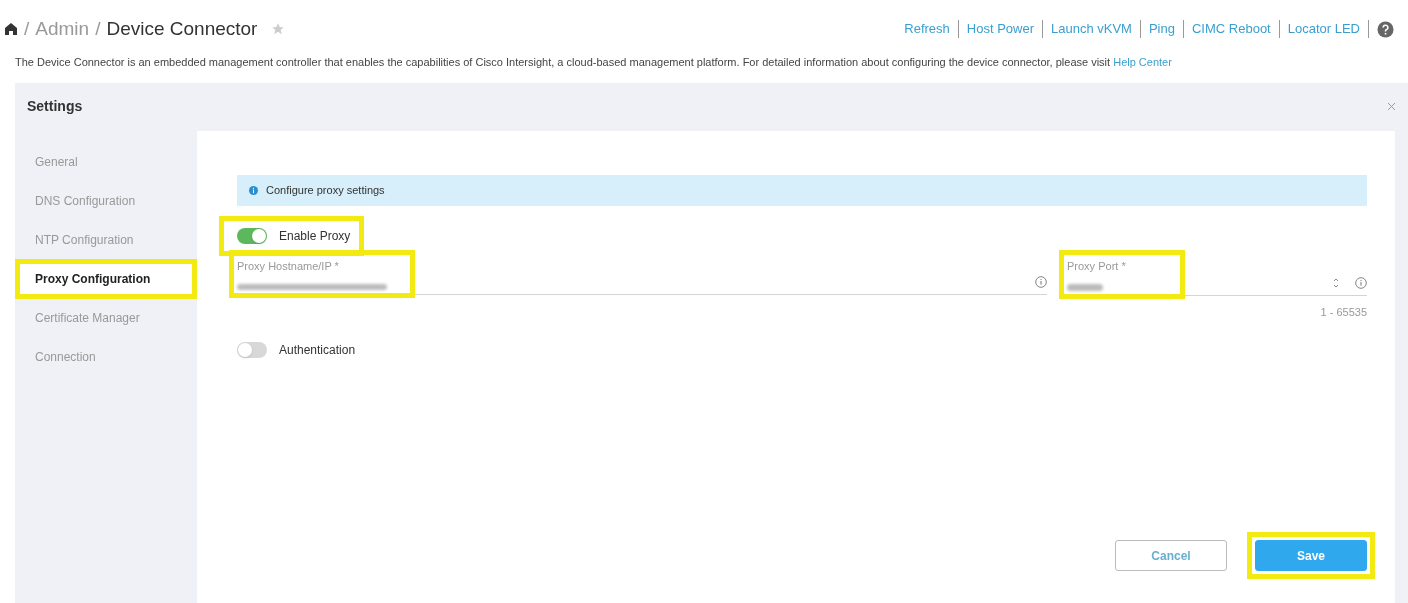 The width and height of the screenshot is (1408, 603). I want to click on sidebar-item: DNS Configuration, so click(82, 201).